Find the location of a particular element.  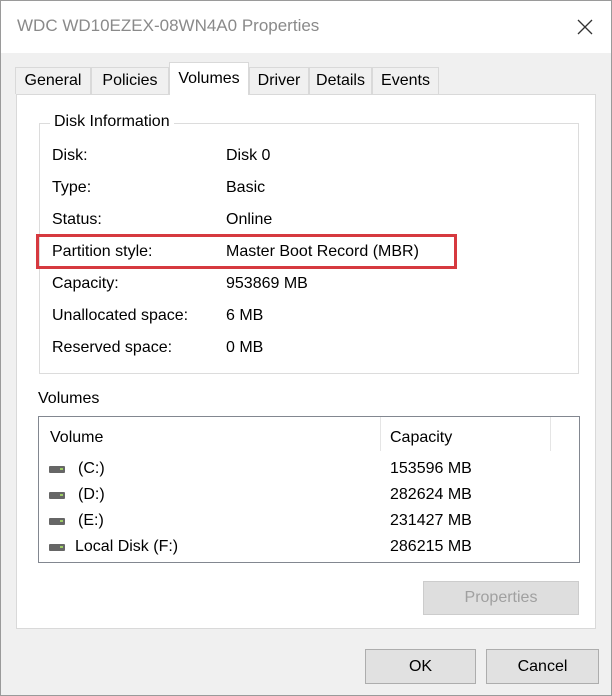

disk-value: Disk 0 is located at coordinates (248, 155).